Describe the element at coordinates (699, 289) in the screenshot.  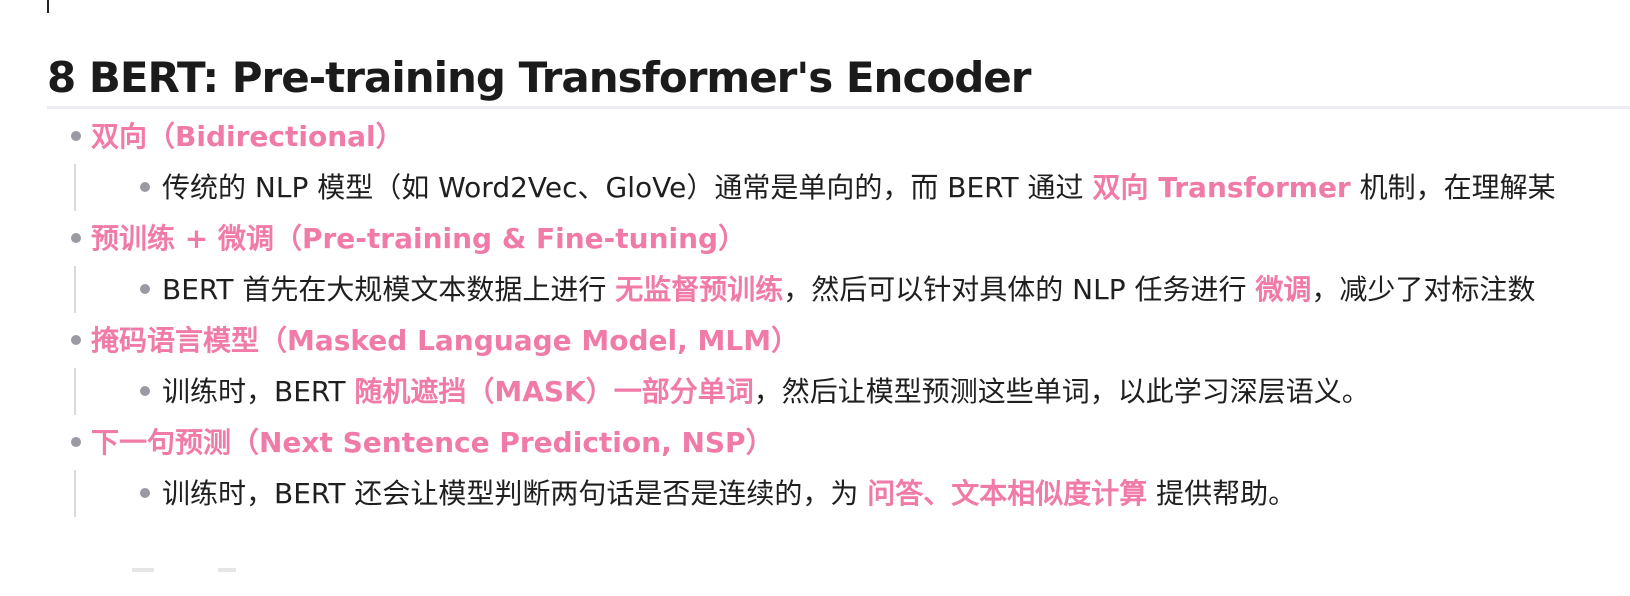
I see `highlight-text: 无监督预训练` at that location.